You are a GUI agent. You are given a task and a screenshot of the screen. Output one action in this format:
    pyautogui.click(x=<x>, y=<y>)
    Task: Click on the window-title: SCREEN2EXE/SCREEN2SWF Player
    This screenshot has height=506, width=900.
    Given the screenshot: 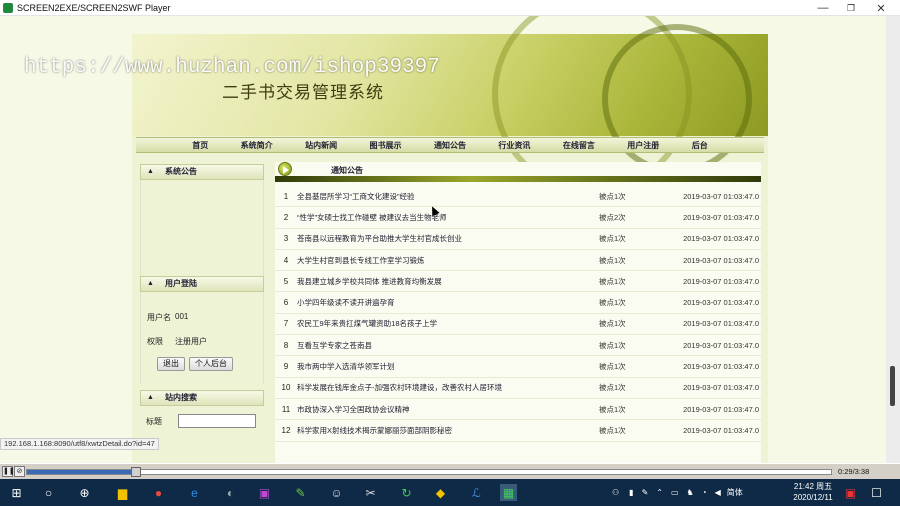 What is the action you would take?
    pyautogui.click(x=94, y=7)
    